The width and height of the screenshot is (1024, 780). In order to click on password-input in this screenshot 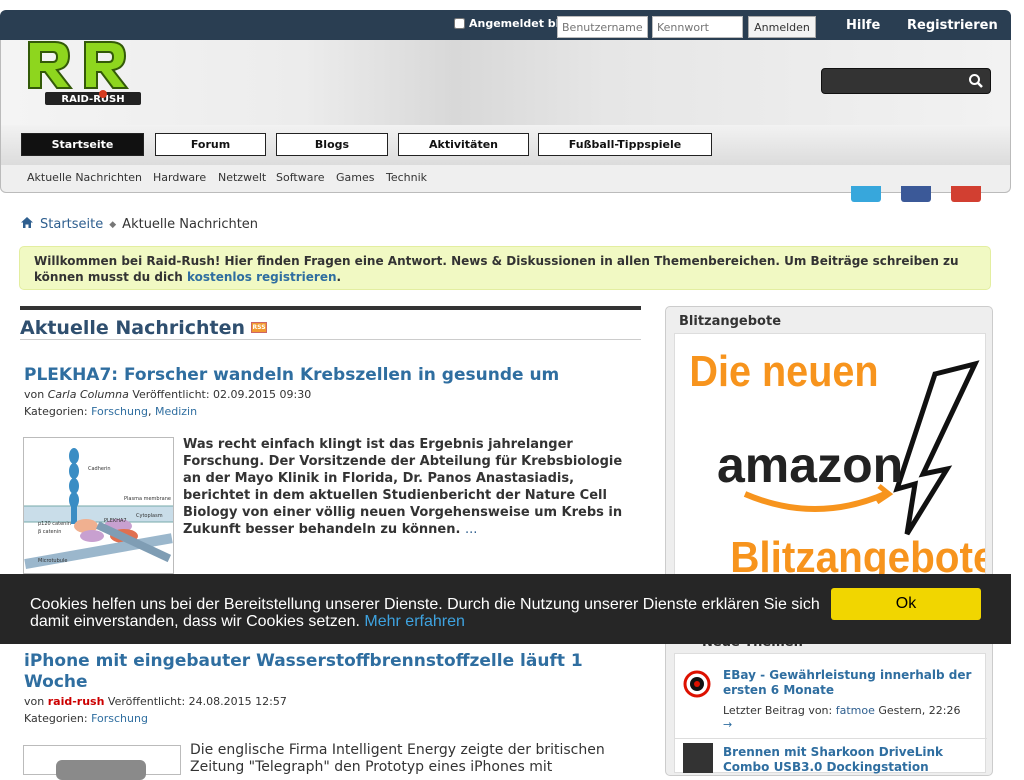, I will do `click(697, 27)`.